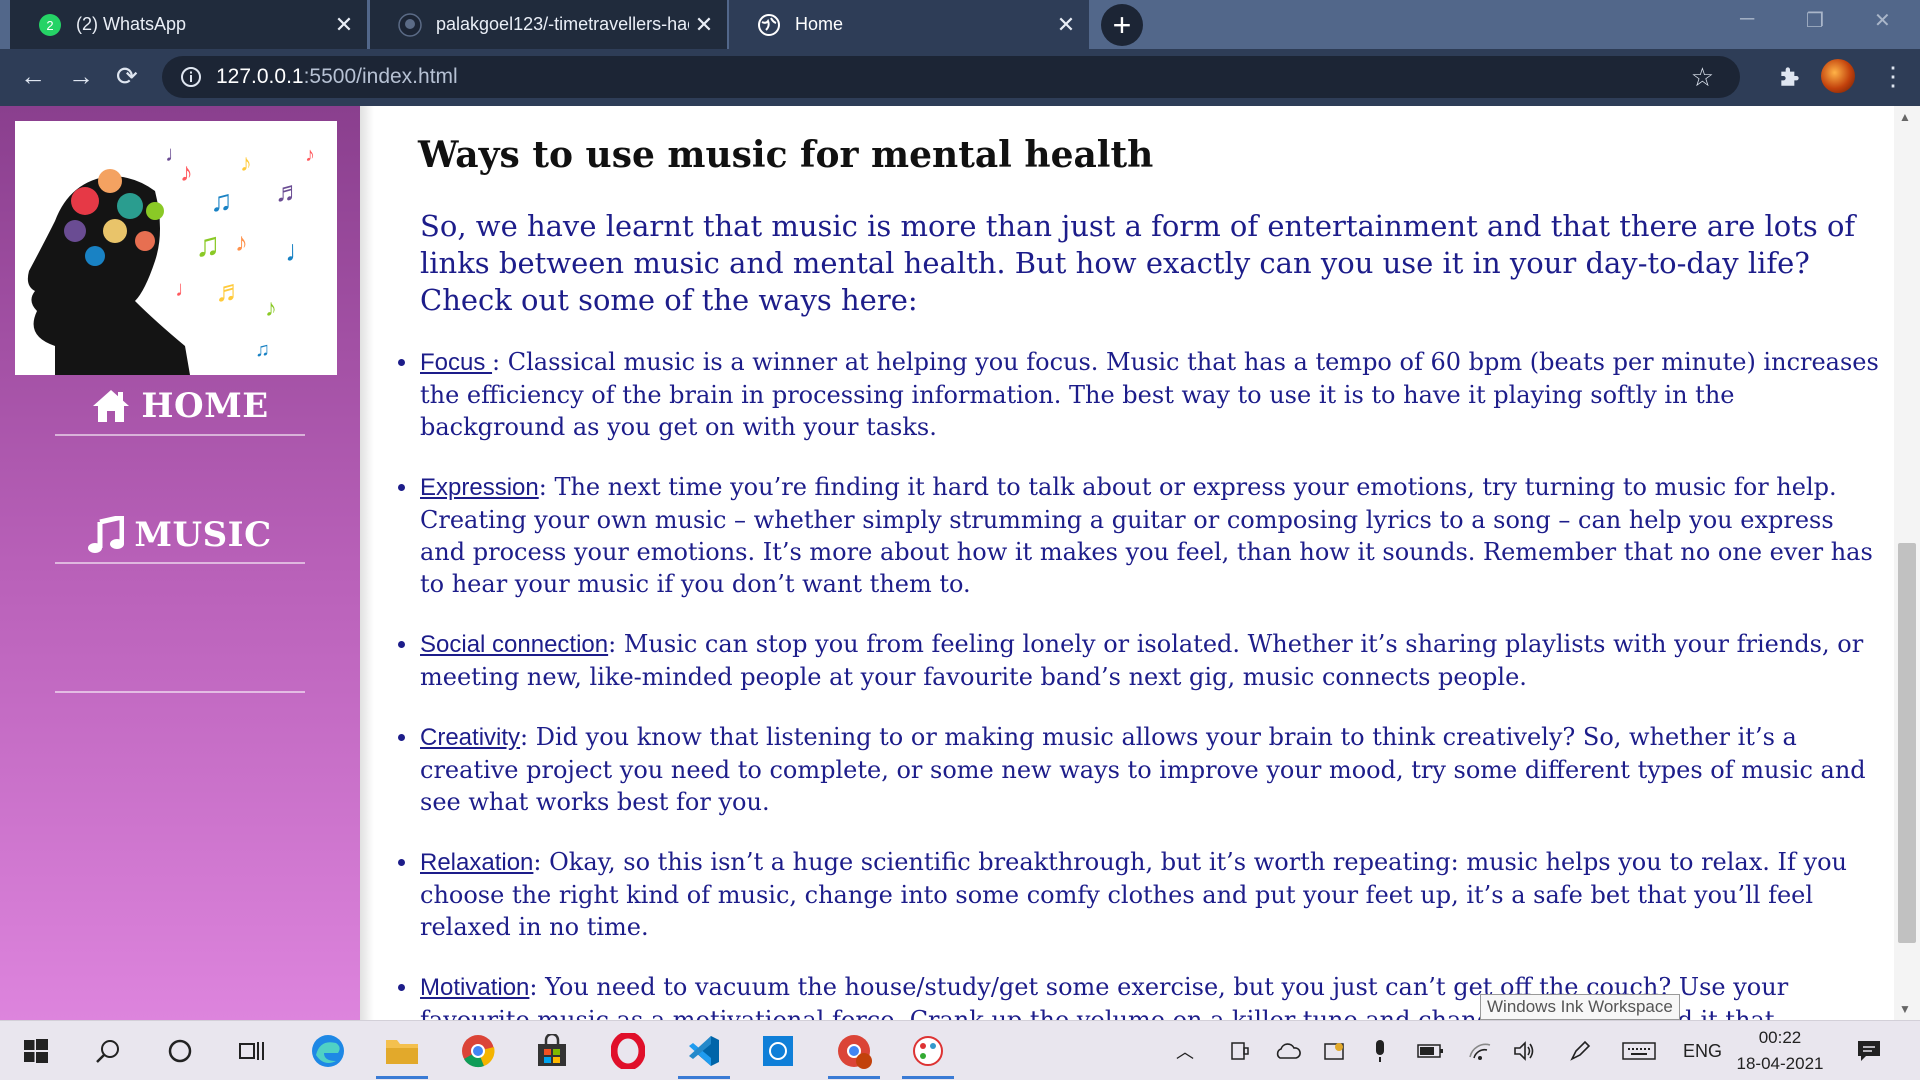  Describe the element at coordinates (1747, 19) in the screenshot. I see `minimize-icon: ─` at that location.